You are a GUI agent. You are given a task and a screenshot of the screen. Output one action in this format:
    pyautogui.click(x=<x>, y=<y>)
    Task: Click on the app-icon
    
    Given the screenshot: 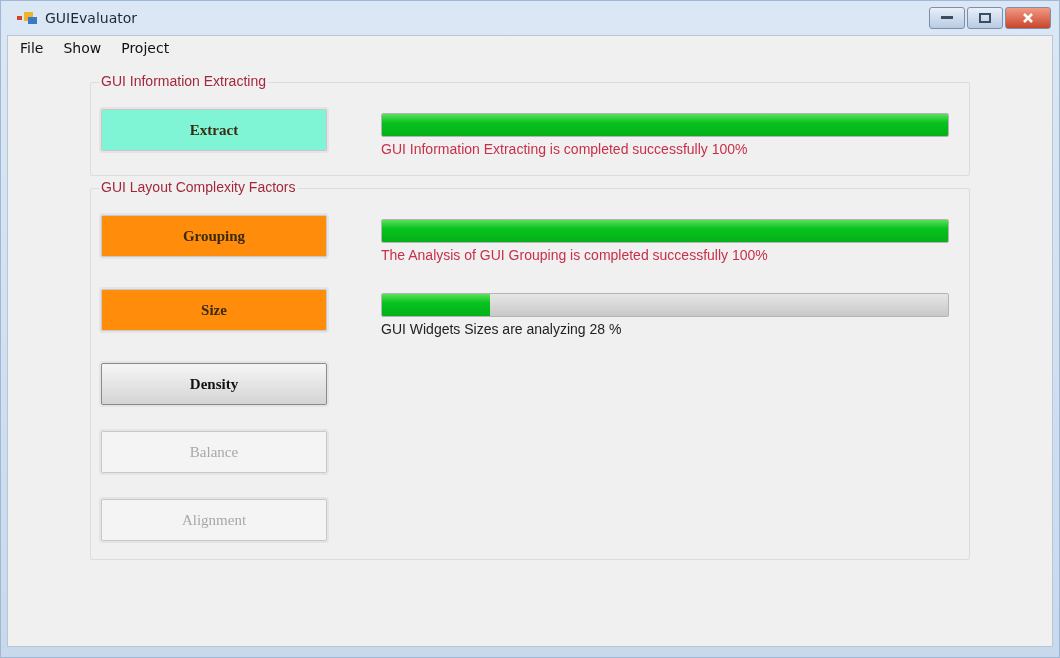 What is the action you would take?
    pyautogui.click(x=28, y=18)
    